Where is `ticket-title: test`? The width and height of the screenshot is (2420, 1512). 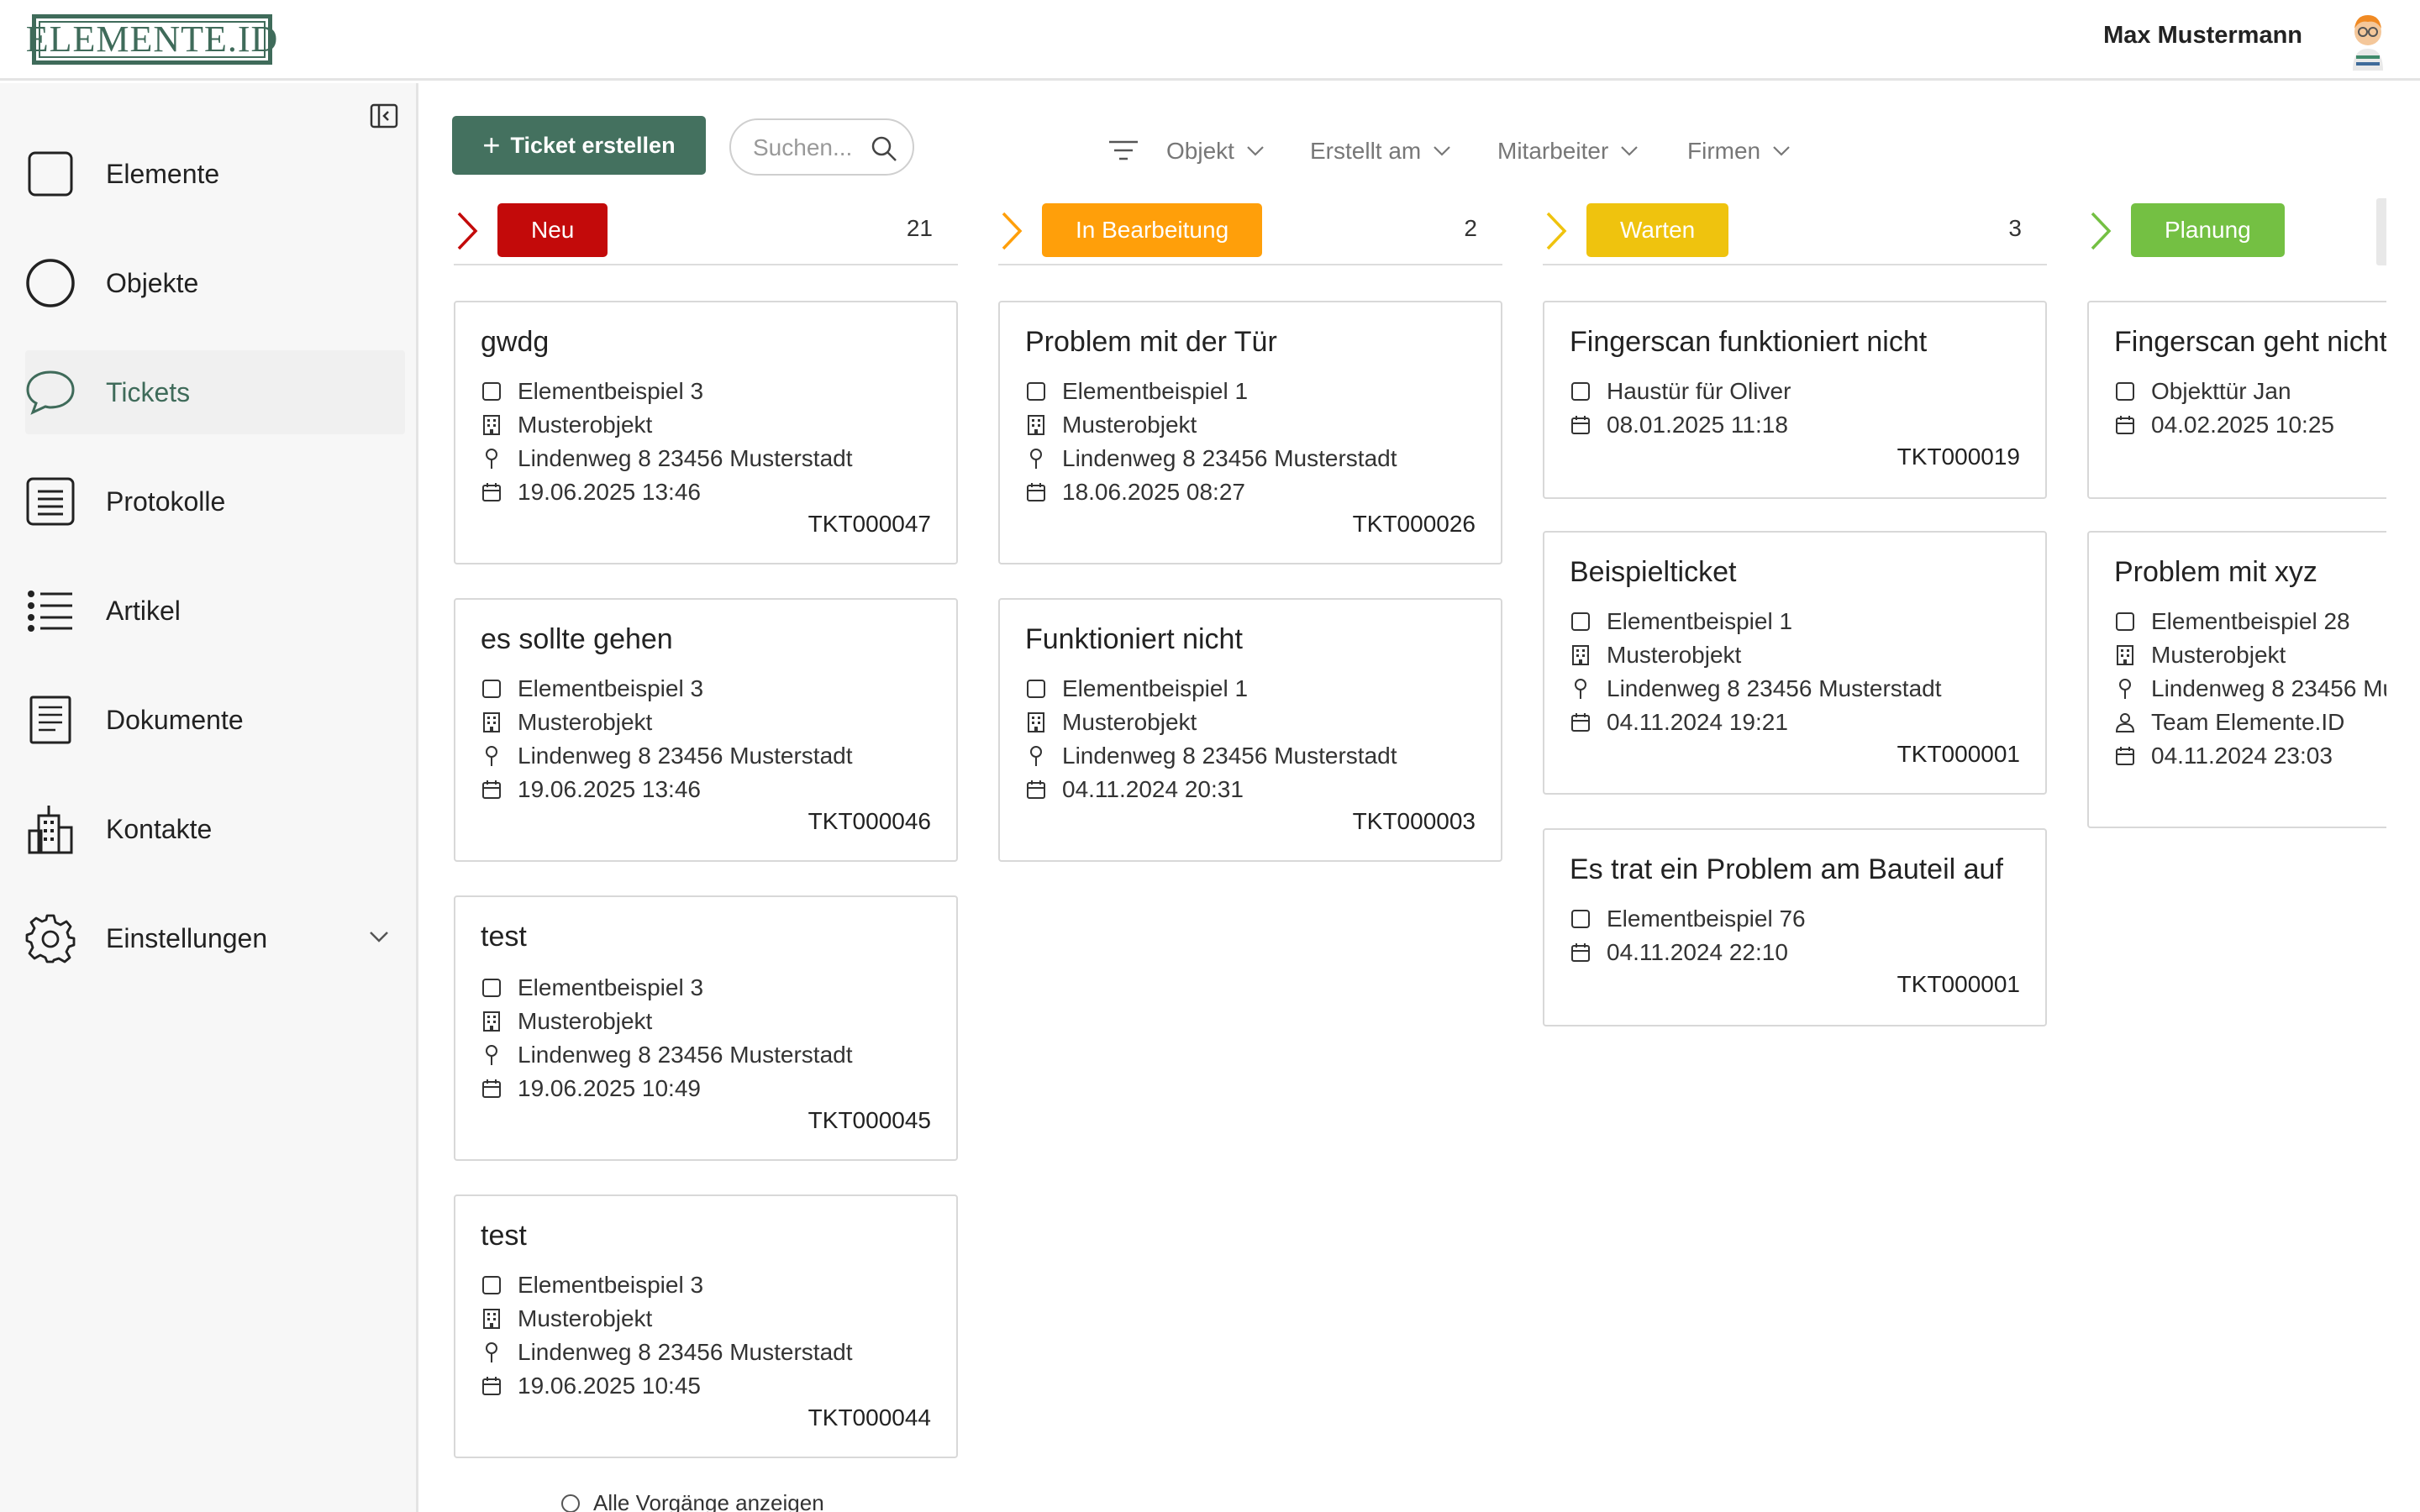 ticket-title: test is located at coordinates (504, 937).